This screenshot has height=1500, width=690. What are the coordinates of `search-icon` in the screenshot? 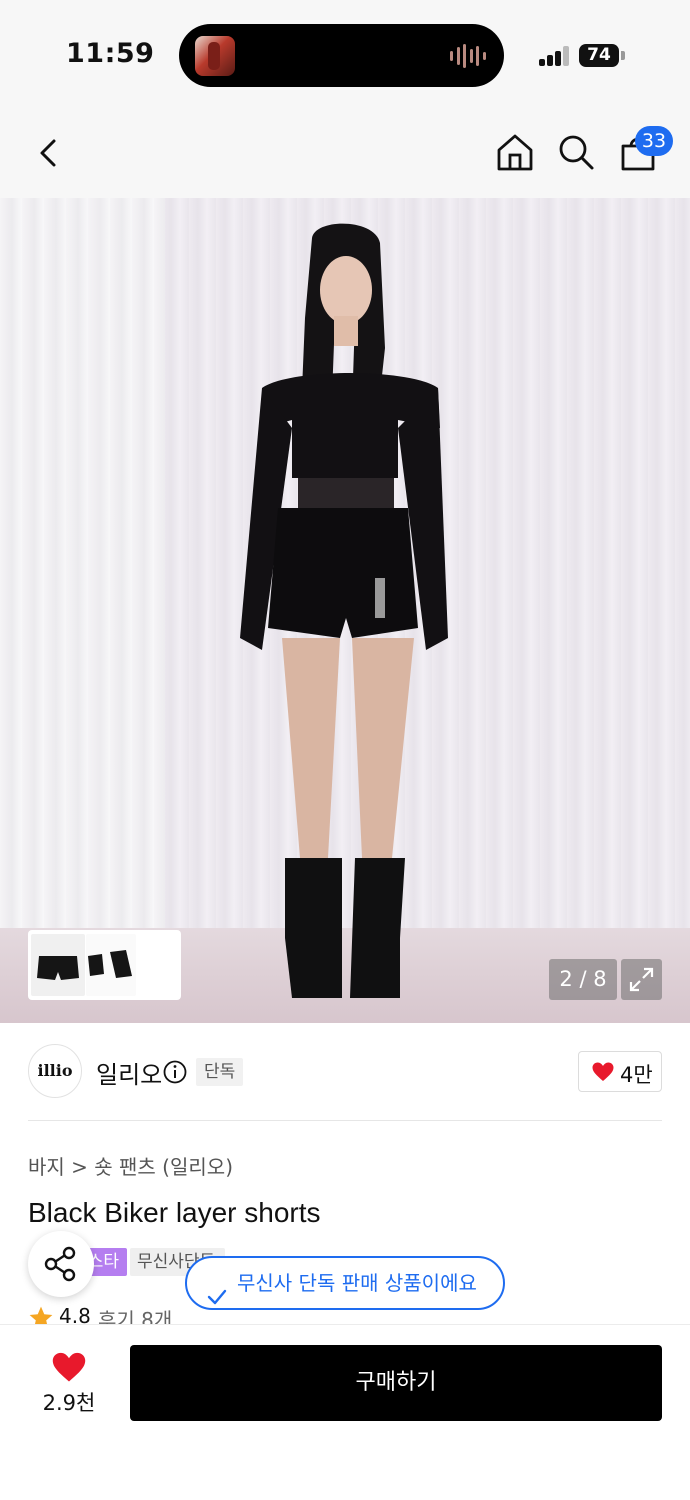 It's located at (576, 152).